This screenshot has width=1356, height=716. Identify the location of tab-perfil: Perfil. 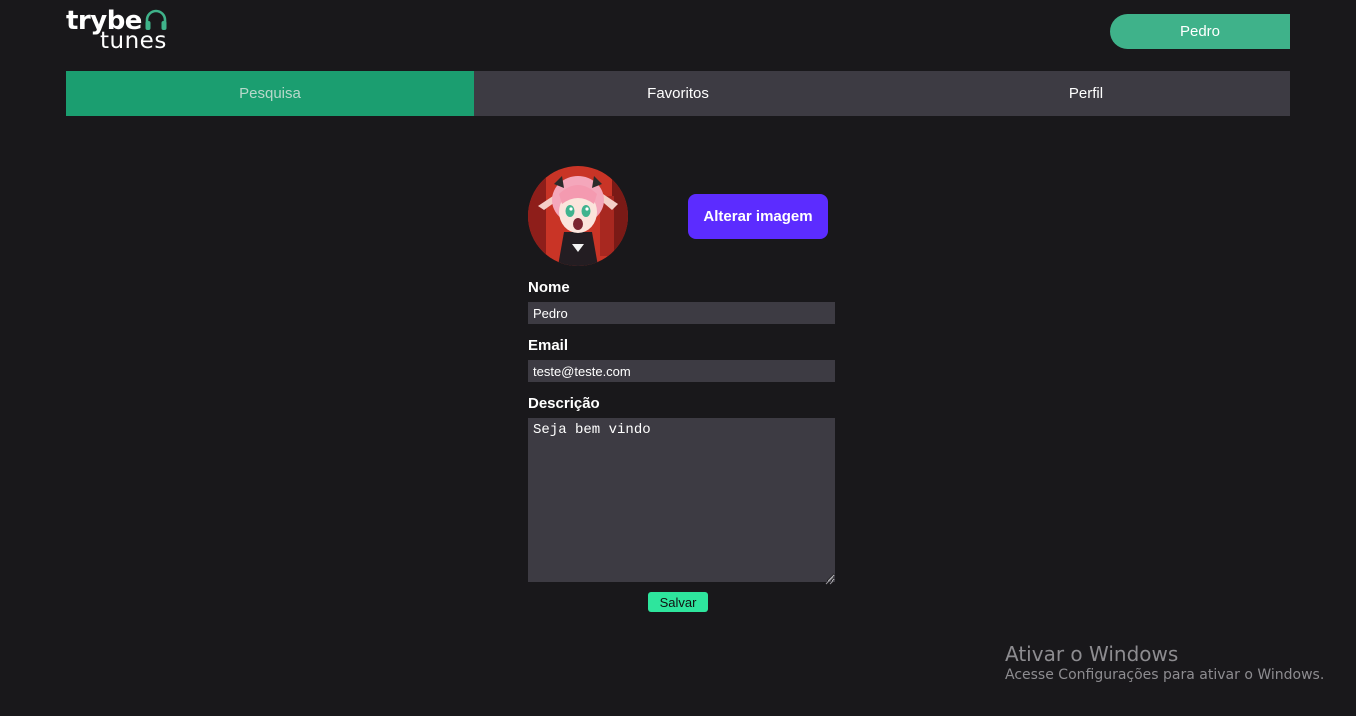
(1086, 93).